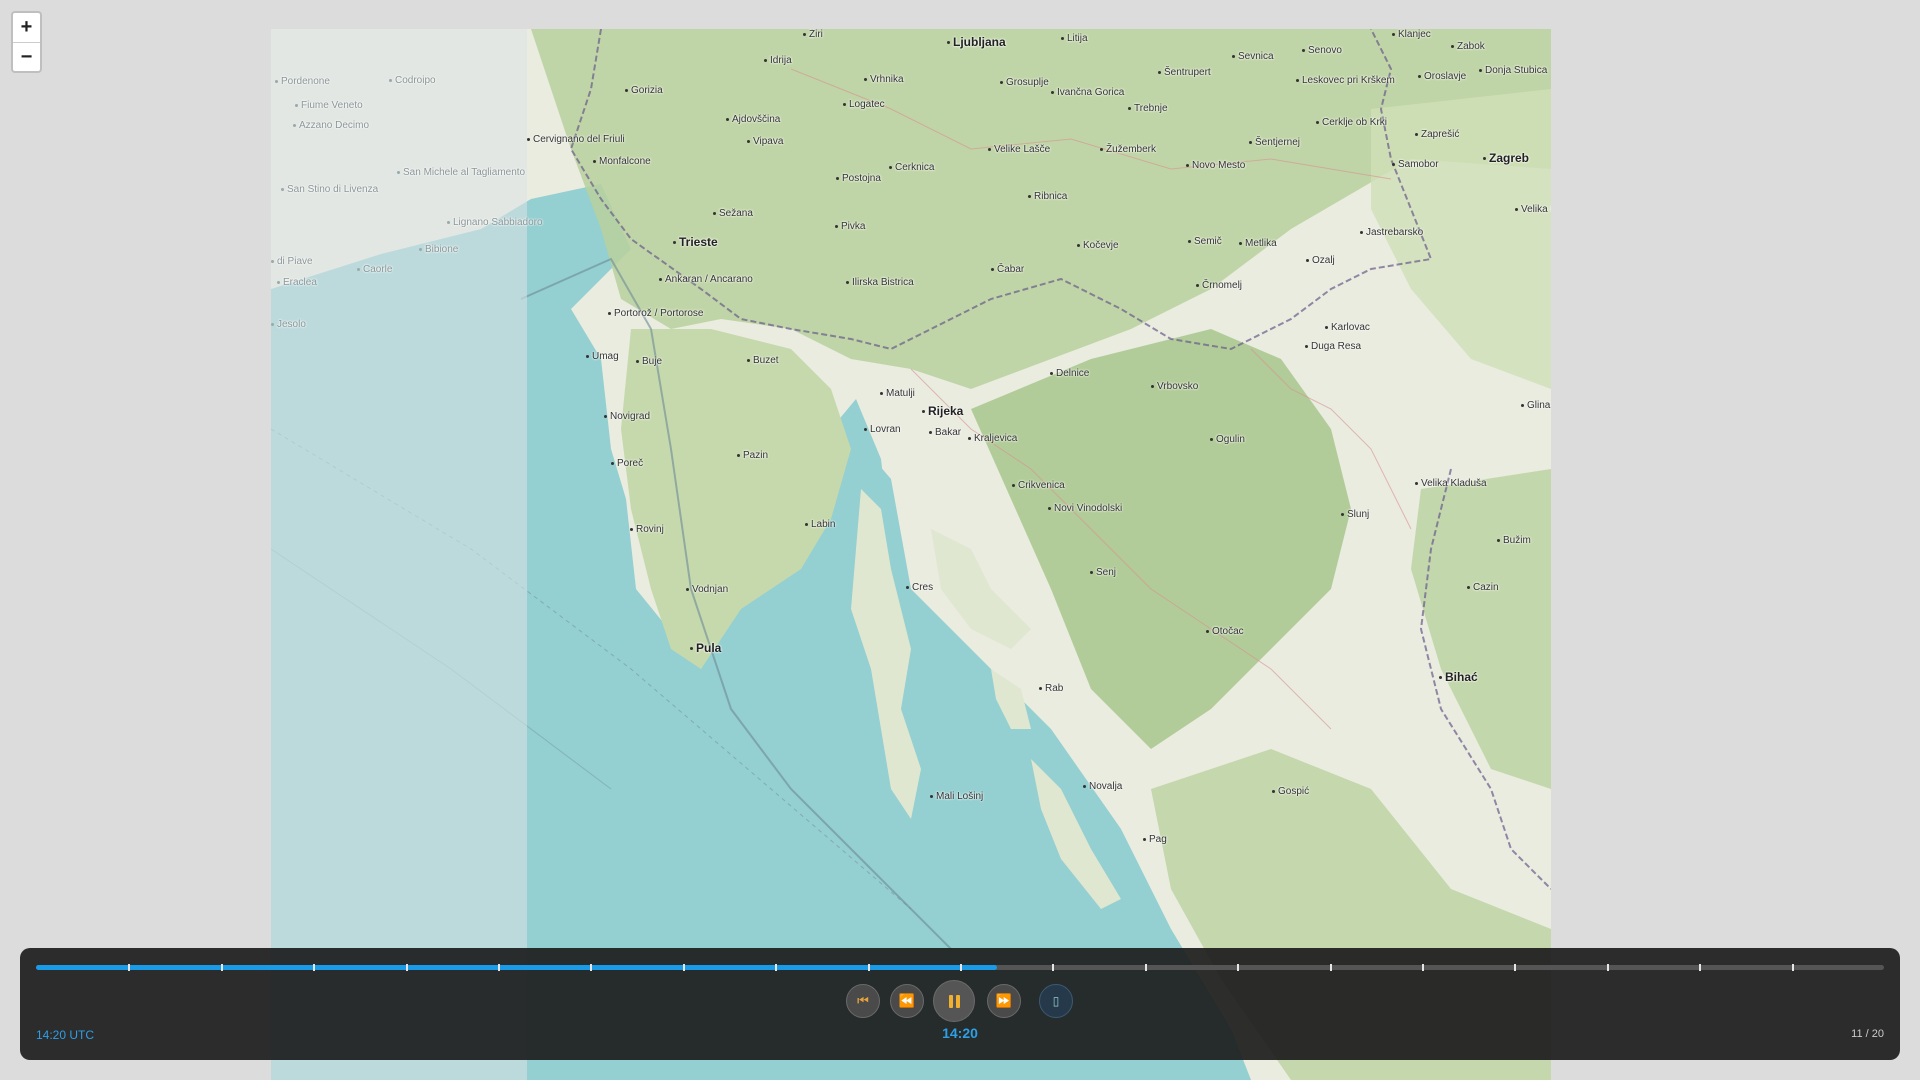 This screenshot has width=1920, height=1080. What do you see at coordinates (26, 57) in the screenshot?
I see `zoom-out-button: −` at bounding box center [26, 57].